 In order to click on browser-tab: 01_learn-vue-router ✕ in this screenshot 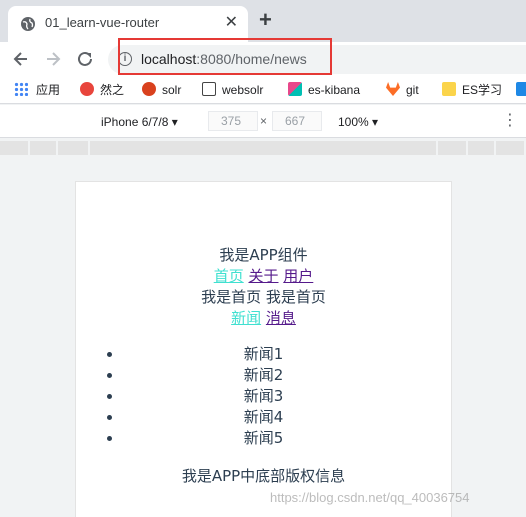, I will do `click(128, 24)`.